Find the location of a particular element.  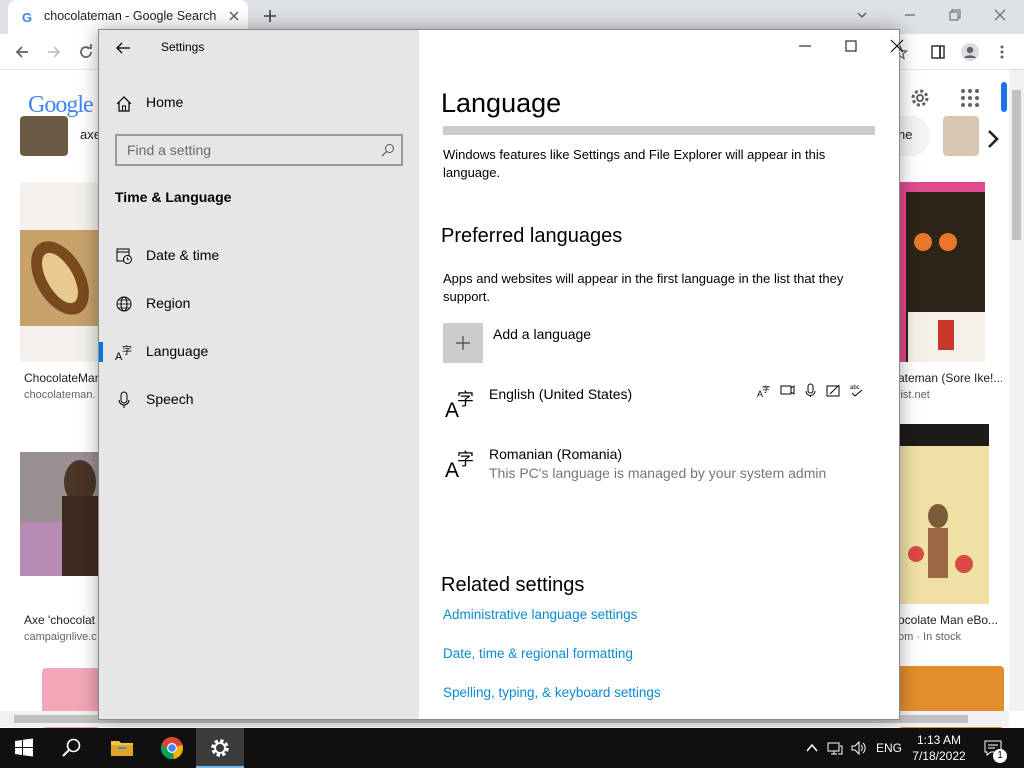

admin-language-settings-link: Administrative language settings is located at coordinates (540, 614).